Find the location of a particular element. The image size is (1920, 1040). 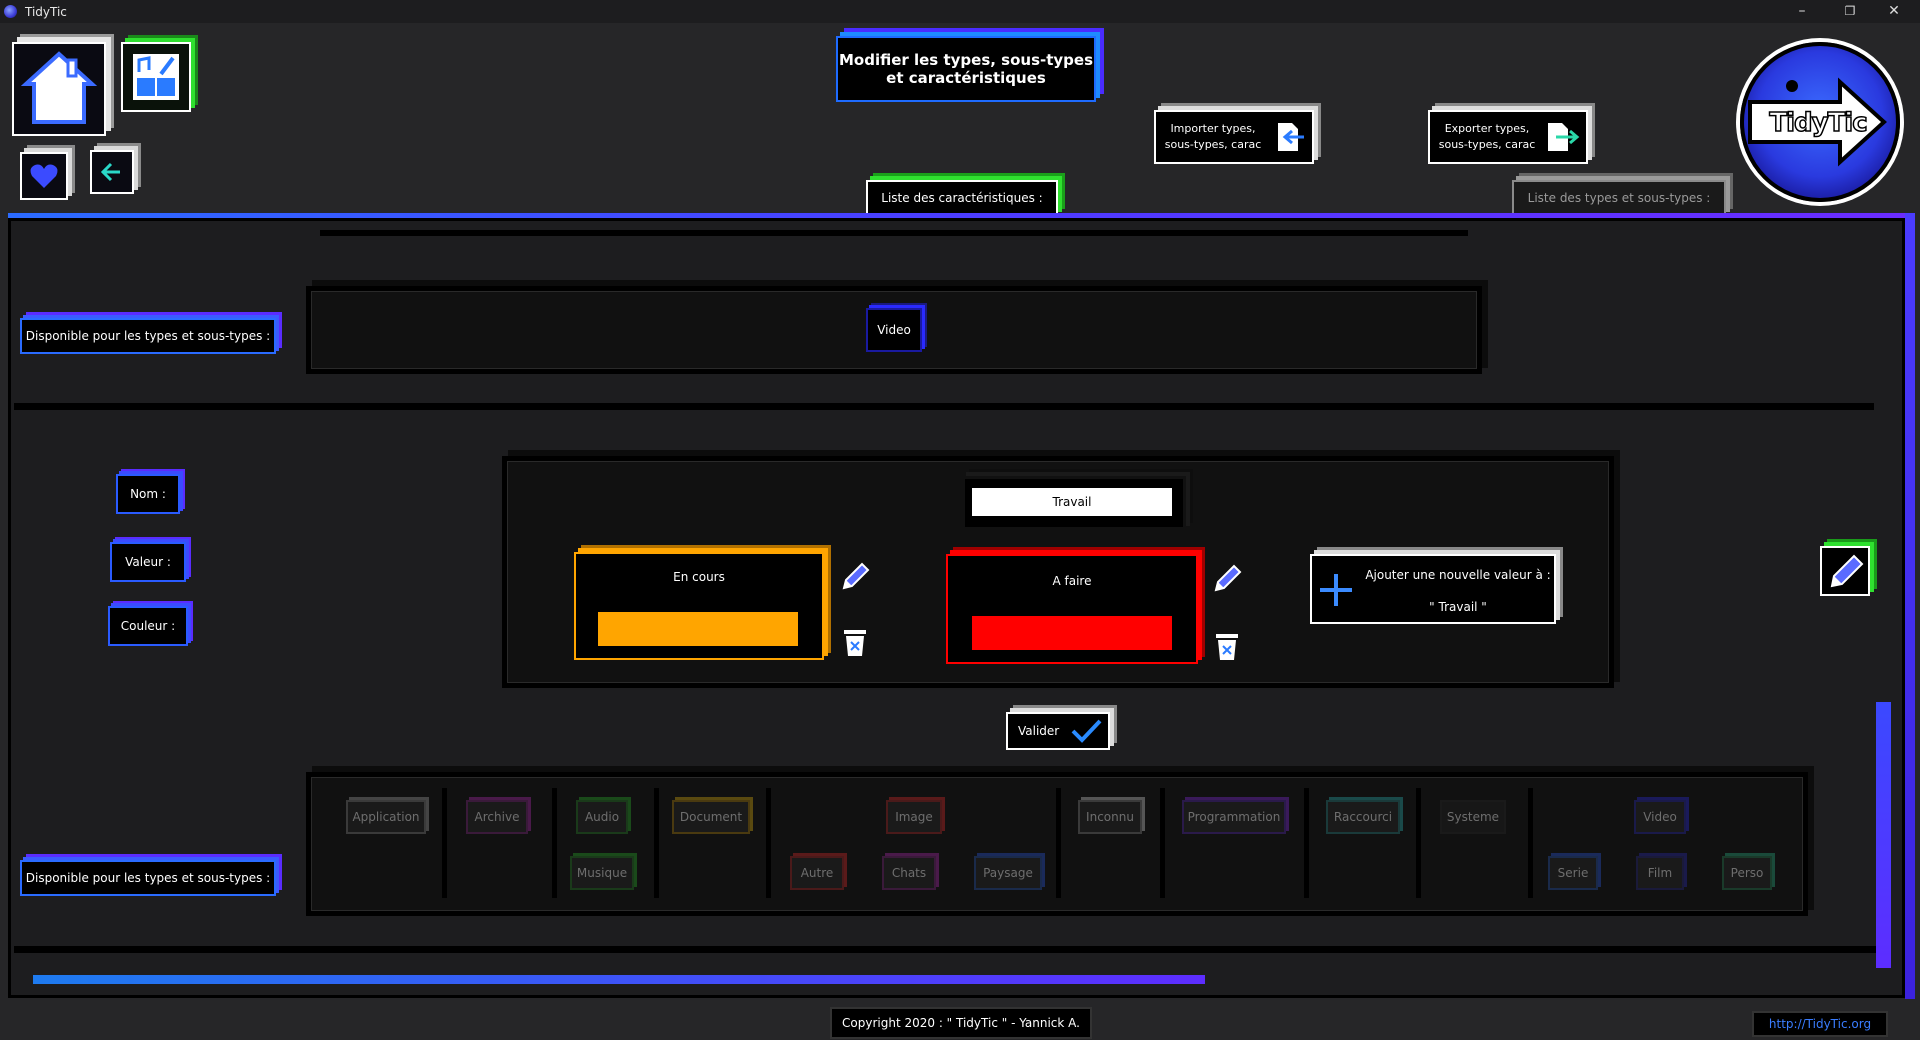

home-button is located at coordinates (59, 89).